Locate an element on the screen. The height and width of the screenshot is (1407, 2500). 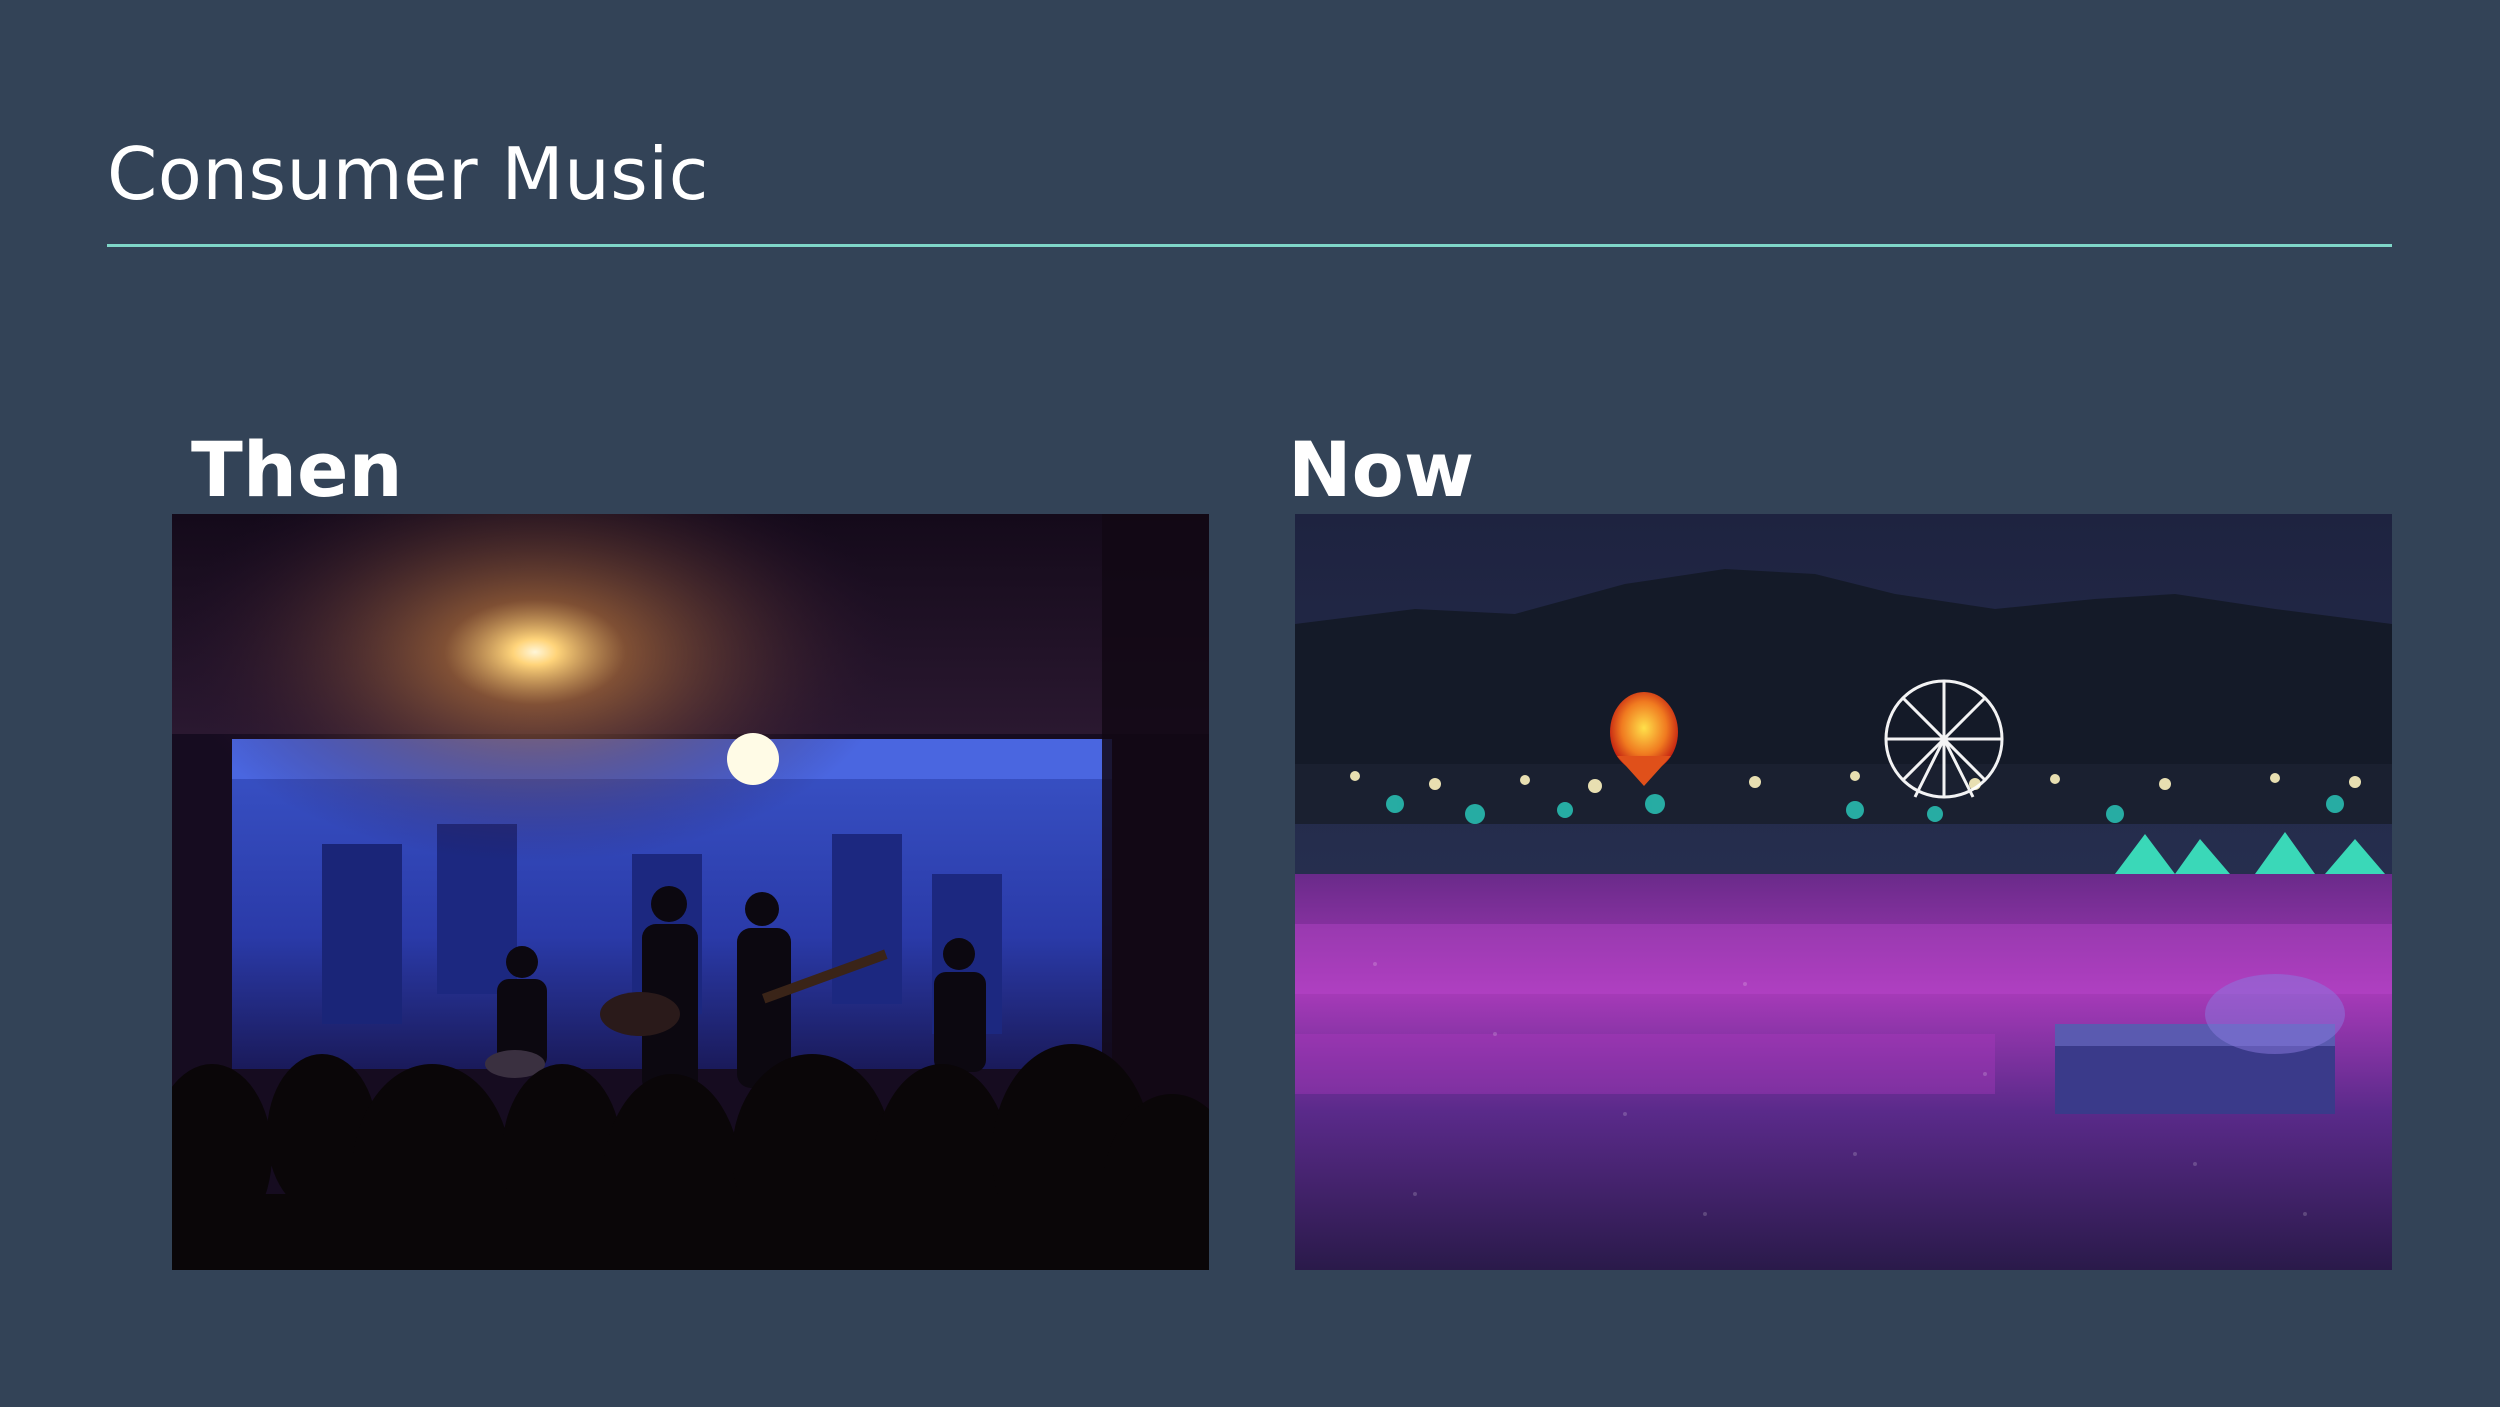
title-underline is located at coordinates (1249, 245).